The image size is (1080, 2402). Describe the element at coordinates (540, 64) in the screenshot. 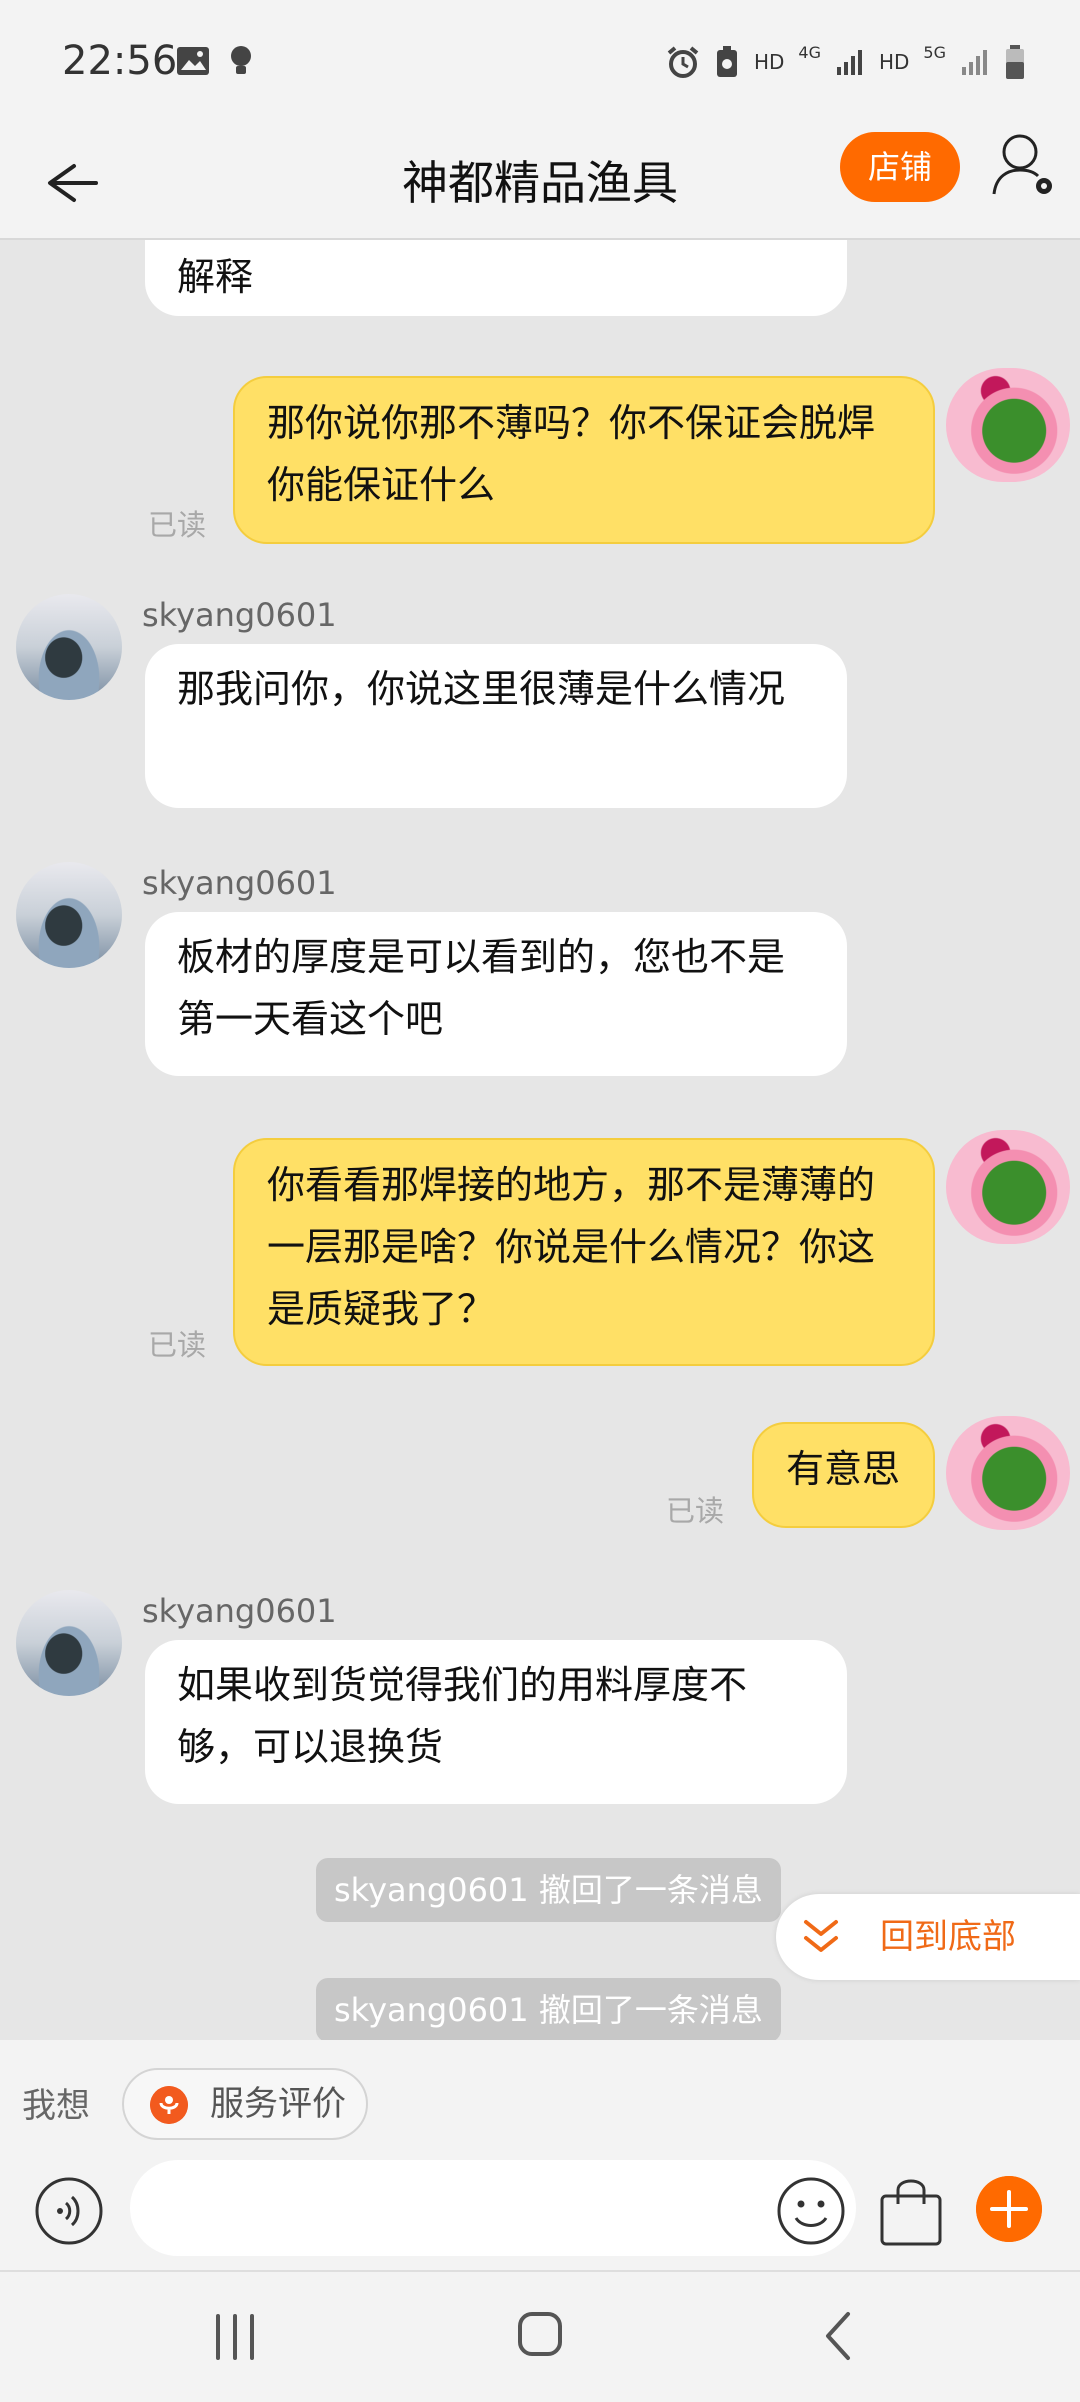

I see `status-bar: 22:56 HD 4G HD 5G` at that location.